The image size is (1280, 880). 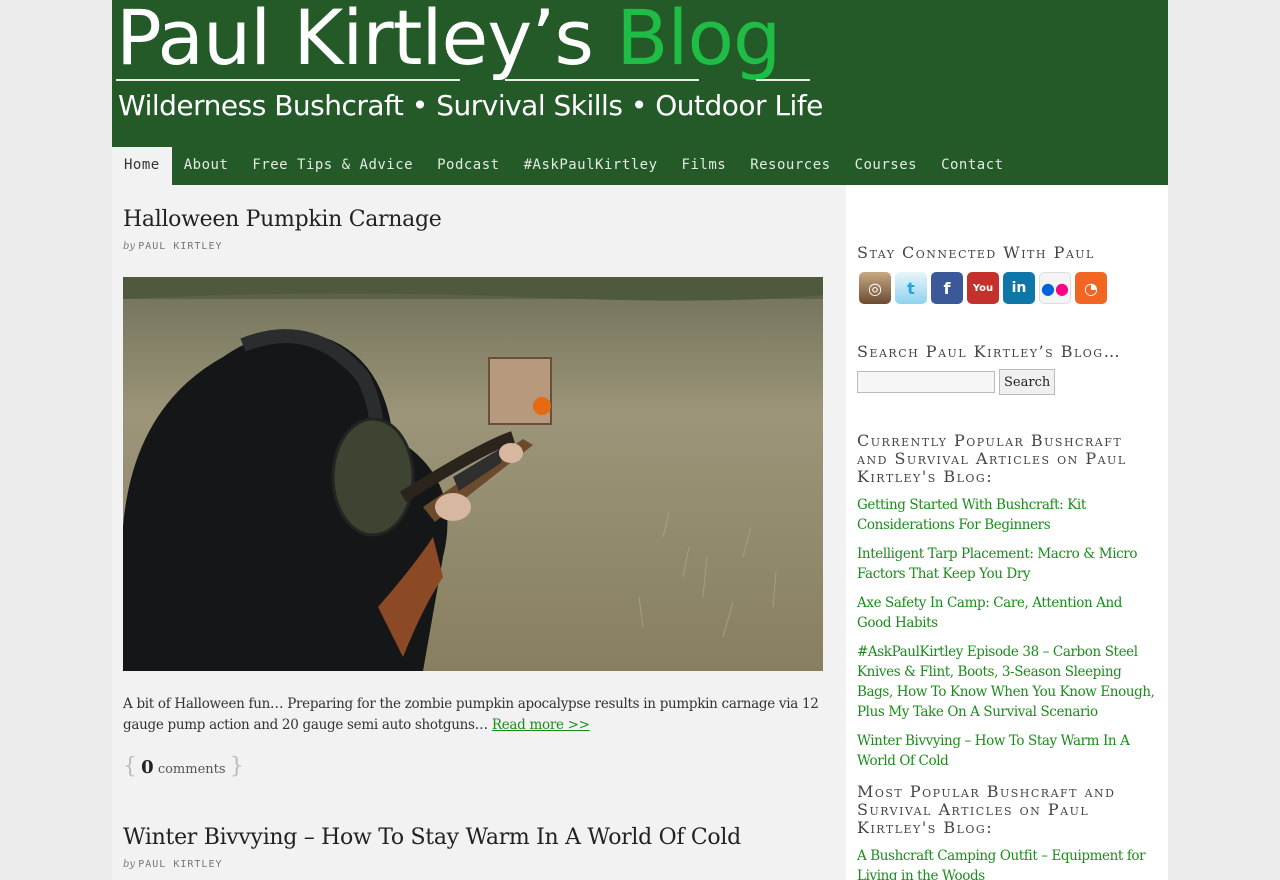 What do you see at coordinates (591, 166) in the screenshot?
I see `nav-item-ask-paul-kirtley: #AskPaulKirtley` at bounding box center [591, 166].